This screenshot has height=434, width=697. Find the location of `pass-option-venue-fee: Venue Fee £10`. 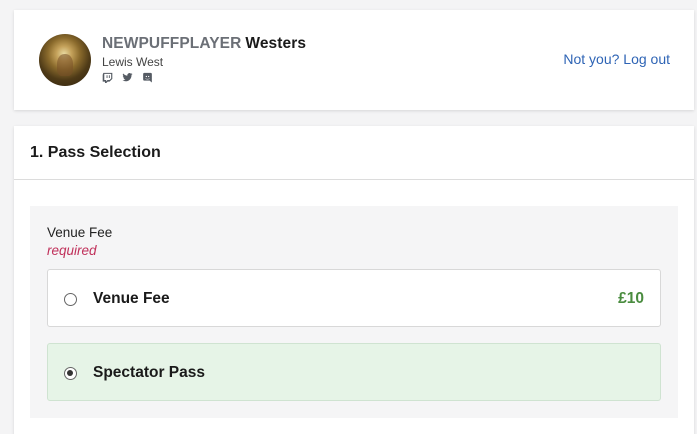

pass-option-venue-fee: Venue Fee £10 is located at coordinates (354, 298).